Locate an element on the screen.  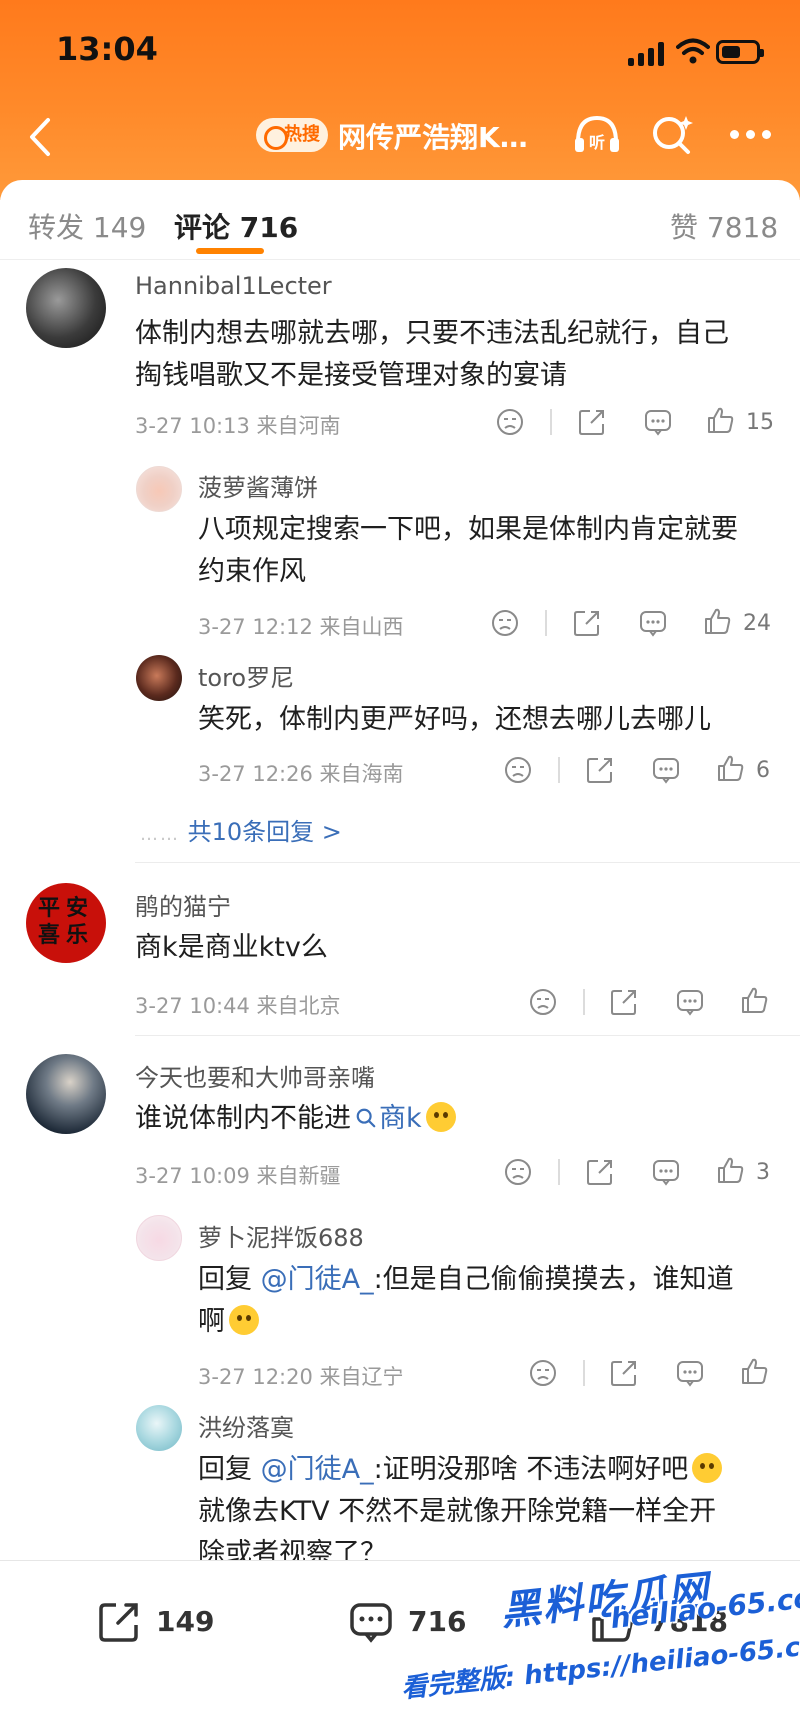
more-replies-label: 共10条回复 > is located at coordinates (264, 832).